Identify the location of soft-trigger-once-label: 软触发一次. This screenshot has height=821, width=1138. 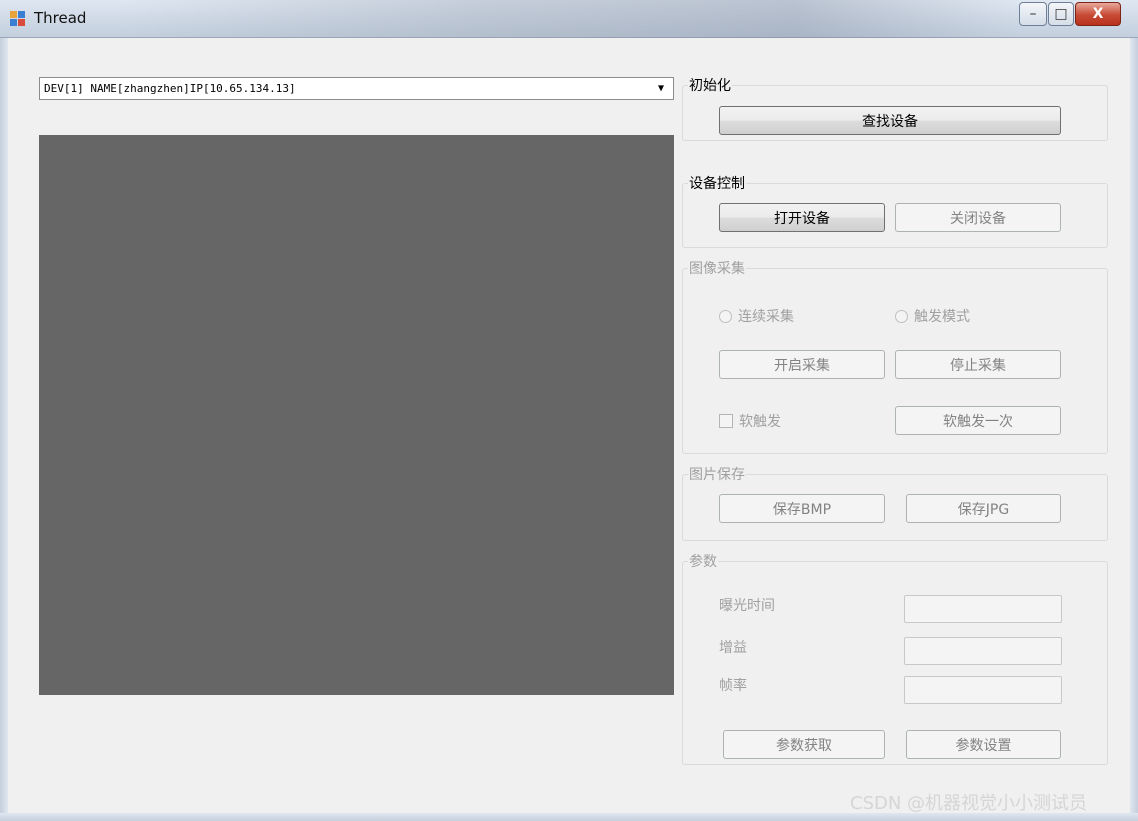
(978, 421).